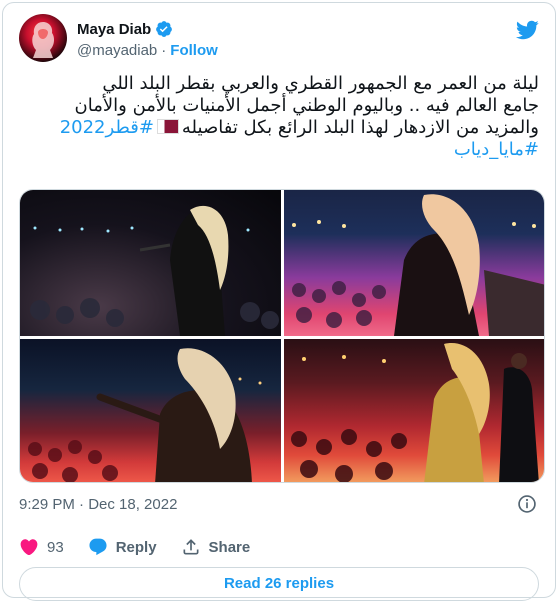 This screenshot has height=601, width=558. Describe the element at coordinates (98, 547) in the screenshot. I see `reply-bubble-icon` at that location.